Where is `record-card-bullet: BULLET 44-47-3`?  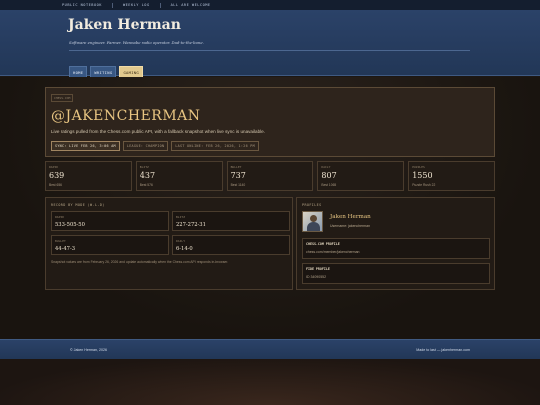
record-card-bullet: BULLET 44-47-3 is located at coordinates (110, 245).